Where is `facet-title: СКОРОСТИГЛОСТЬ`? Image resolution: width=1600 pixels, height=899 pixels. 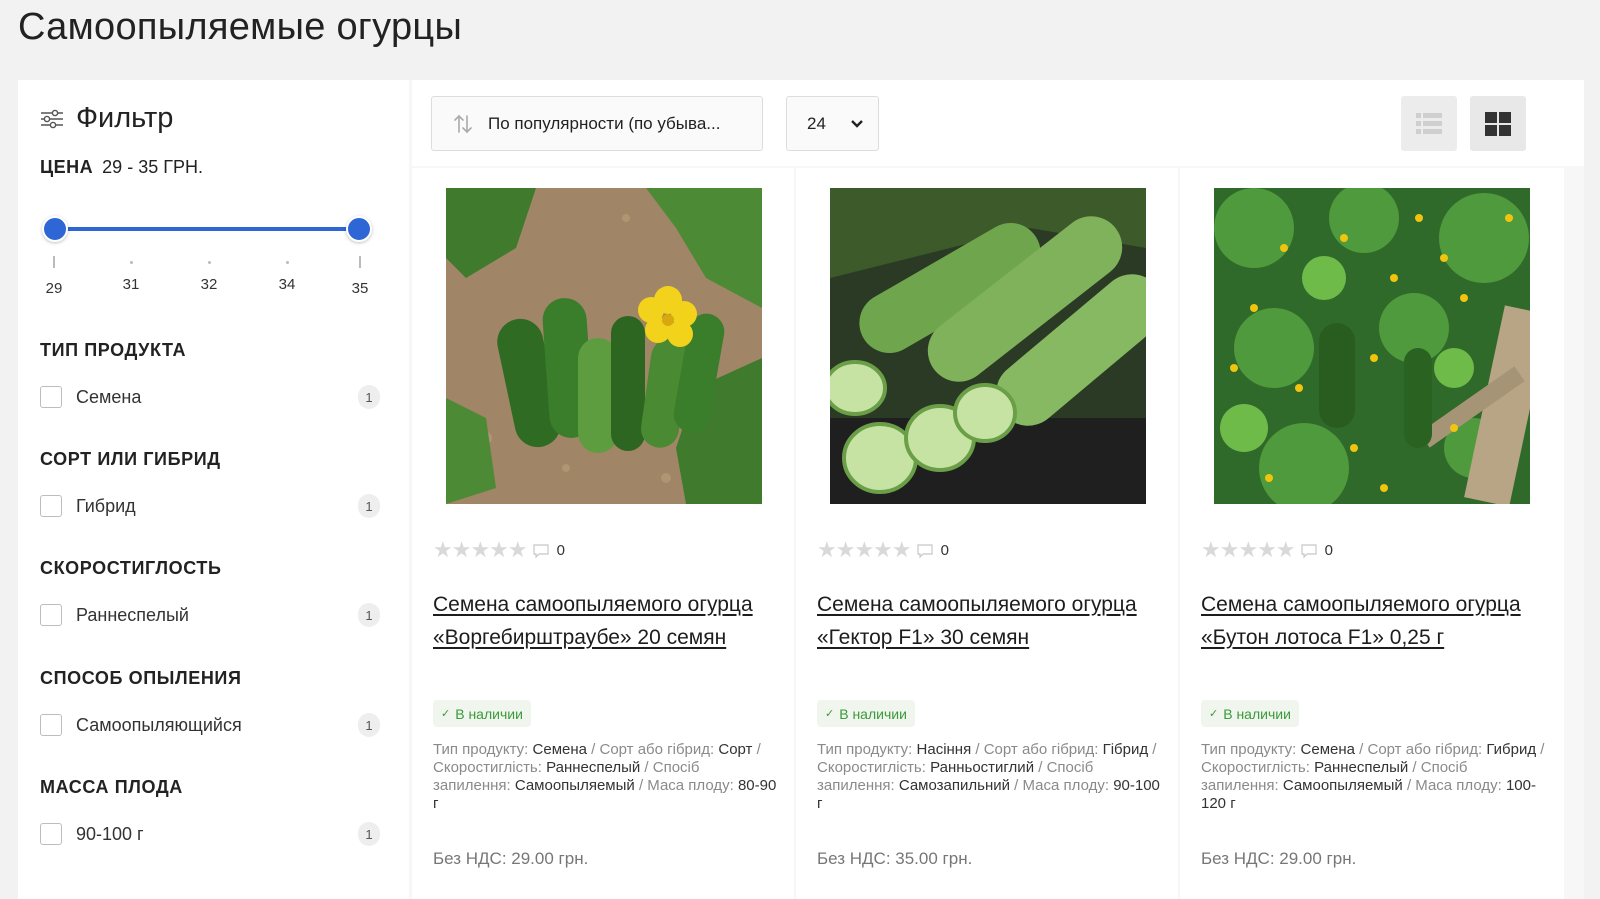
facet-title: СКОРОСТИГЛОСТЬ is located at coordinates (131, 568).